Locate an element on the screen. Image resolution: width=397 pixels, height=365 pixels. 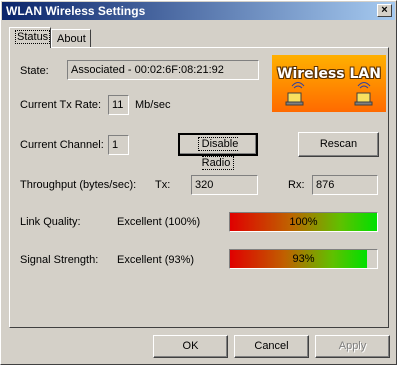
tx-rate-field: 11 is located at coordinates (118, 105).